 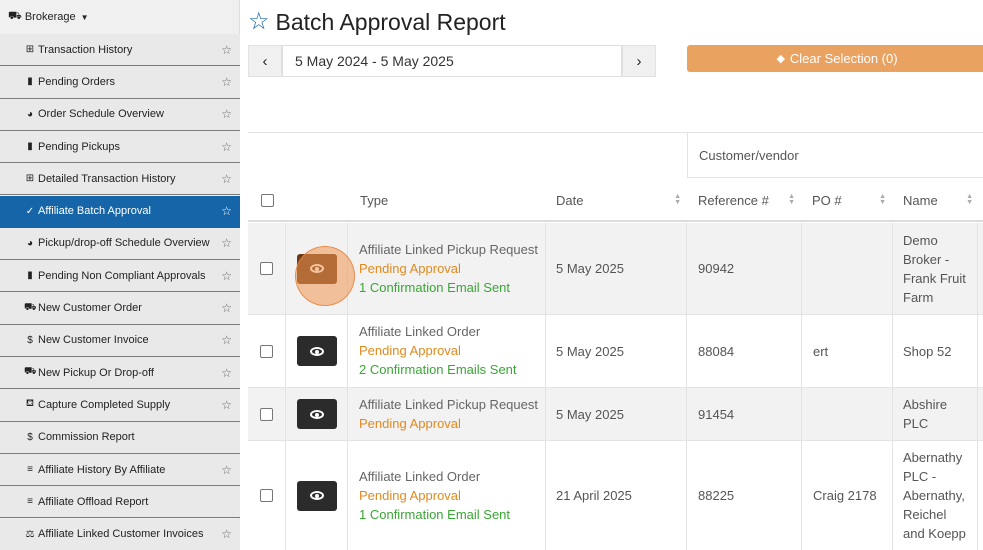 What do you see at coordinates (410, 350) in the screenshot?
I see `status-label: Pending Approval` at bounding box center [410, 350].